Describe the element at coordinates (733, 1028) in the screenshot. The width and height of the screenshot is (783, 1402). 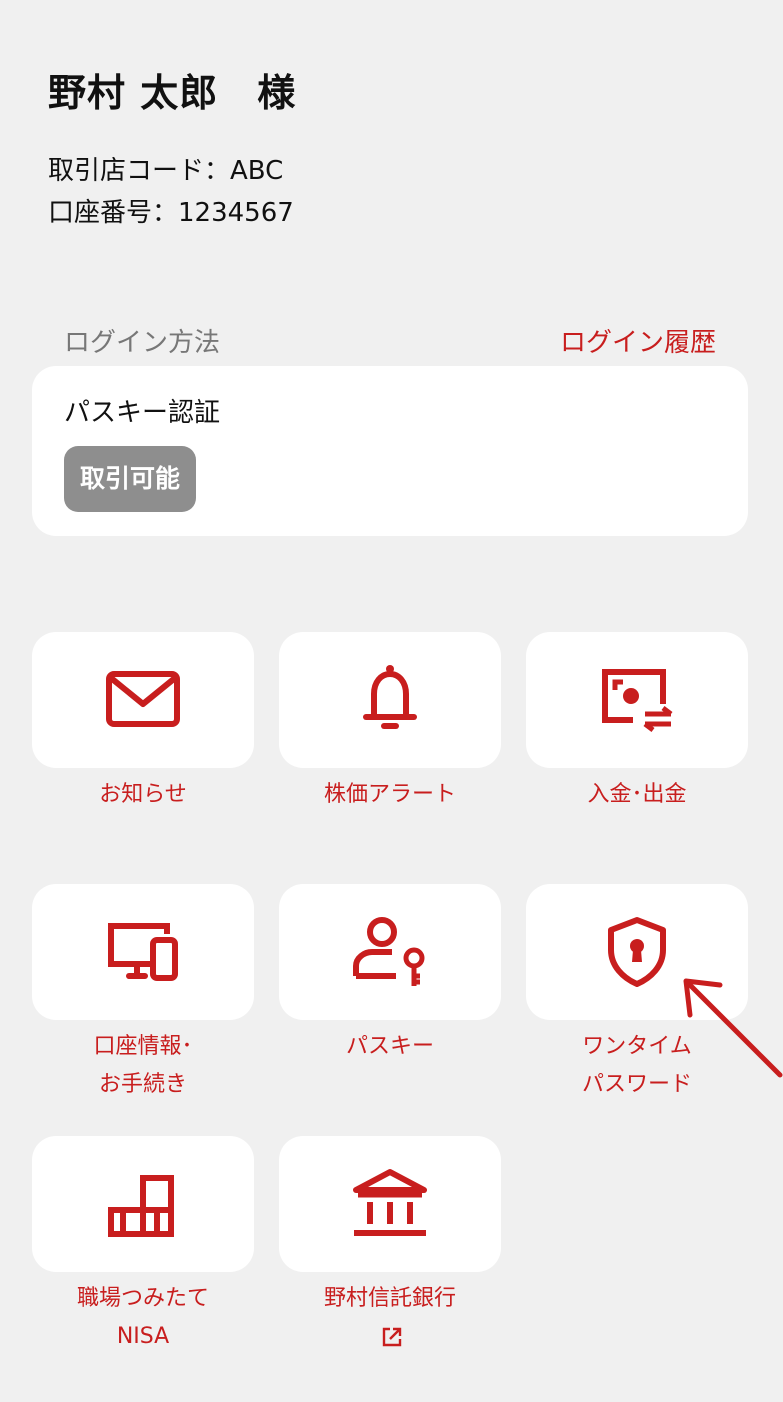
I see `annotation-arrow-icon` at that location.